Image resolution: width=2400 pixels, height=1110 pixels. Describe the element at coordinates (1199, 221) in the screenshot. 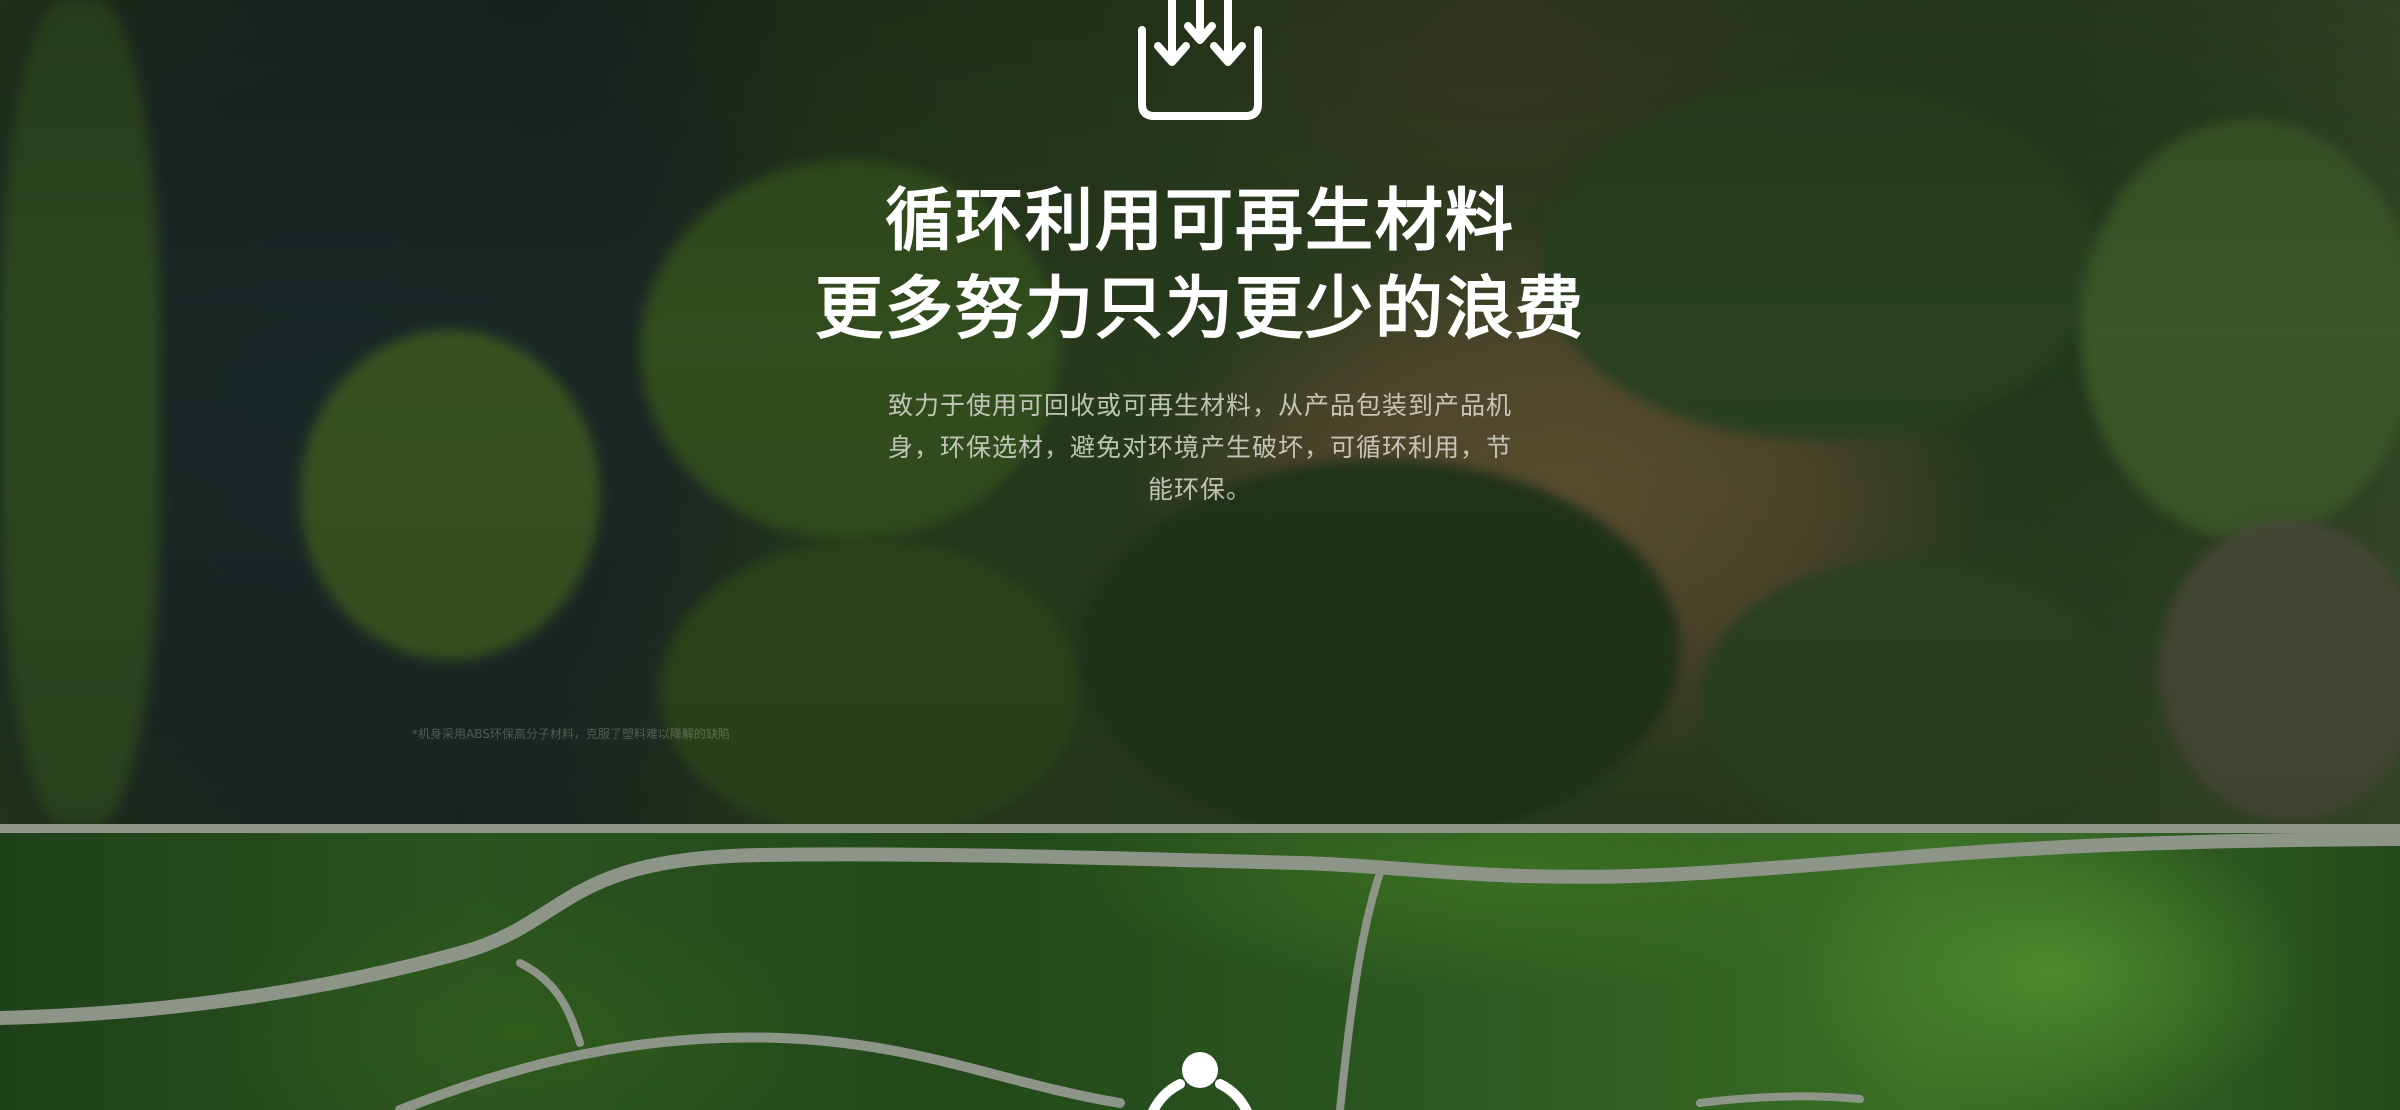

I see `headline-line-1: 循环利用可再生材料` at that location.